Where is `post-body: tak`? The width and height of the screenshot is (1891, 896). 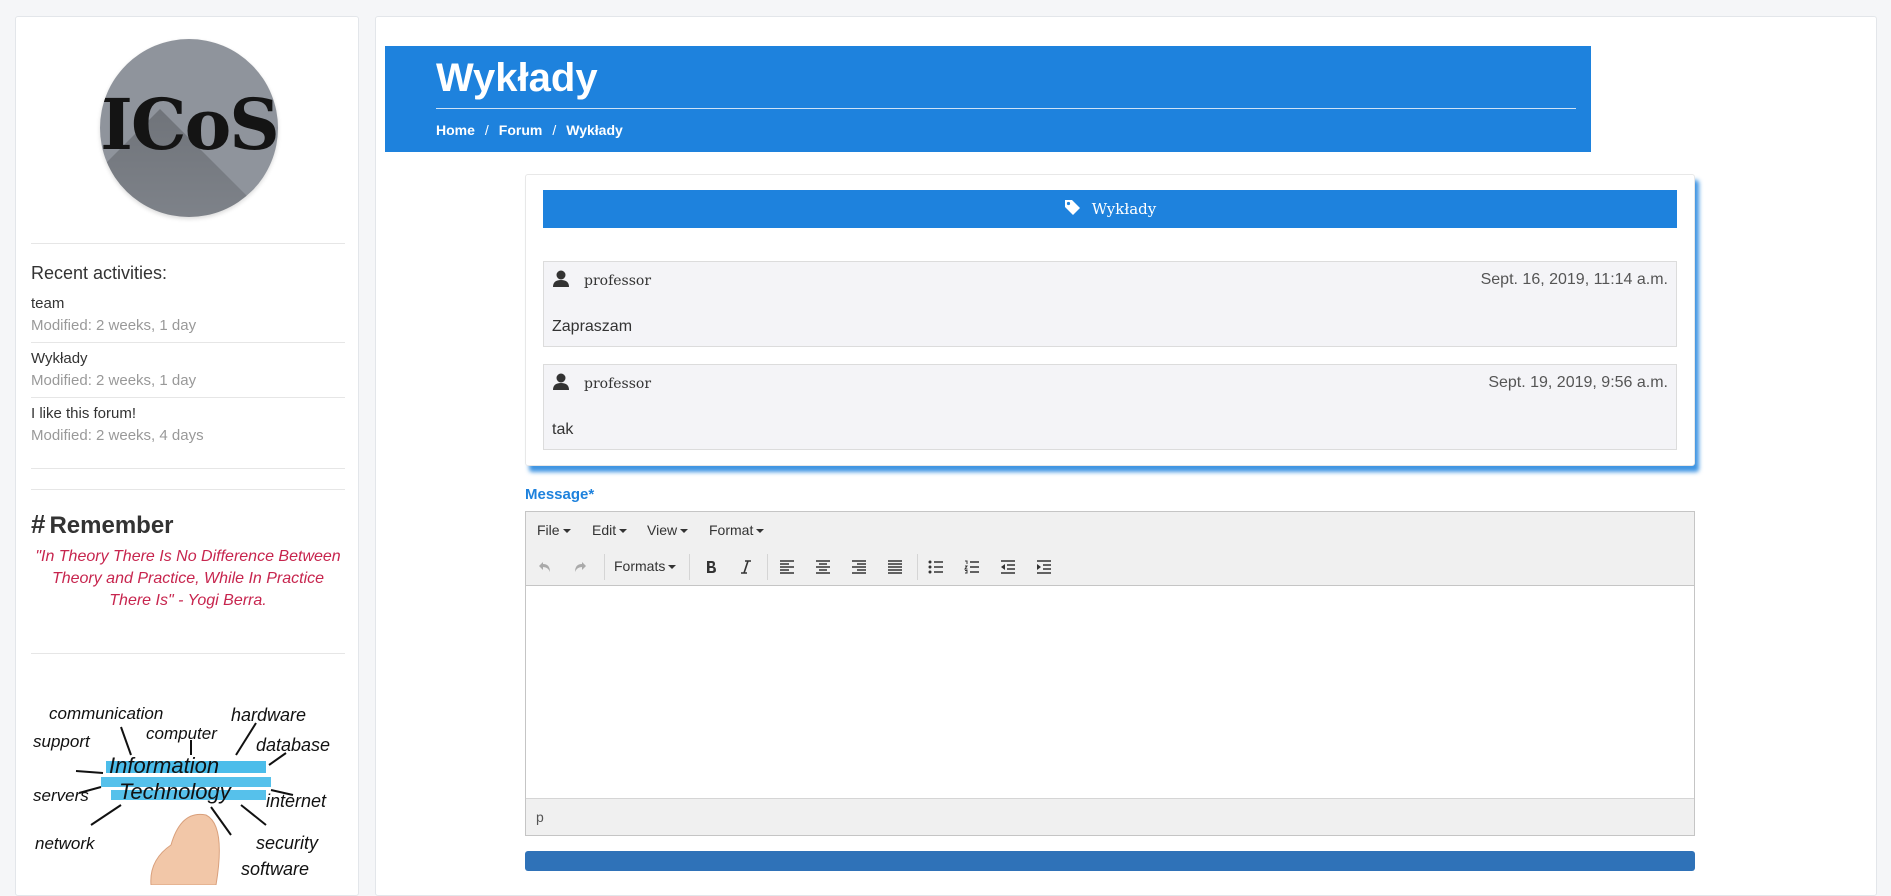 post-body: tak is located at coordinates (563, 429).